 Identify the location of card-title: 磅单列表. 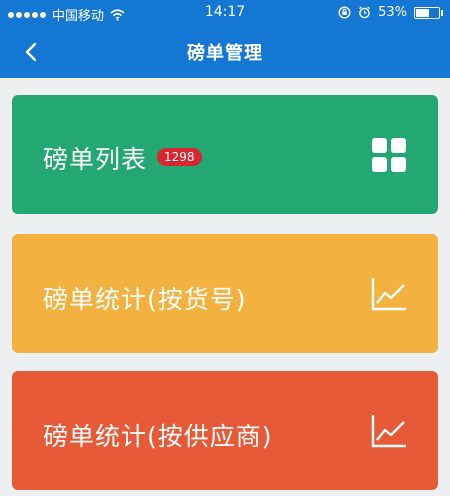
(95, 159).